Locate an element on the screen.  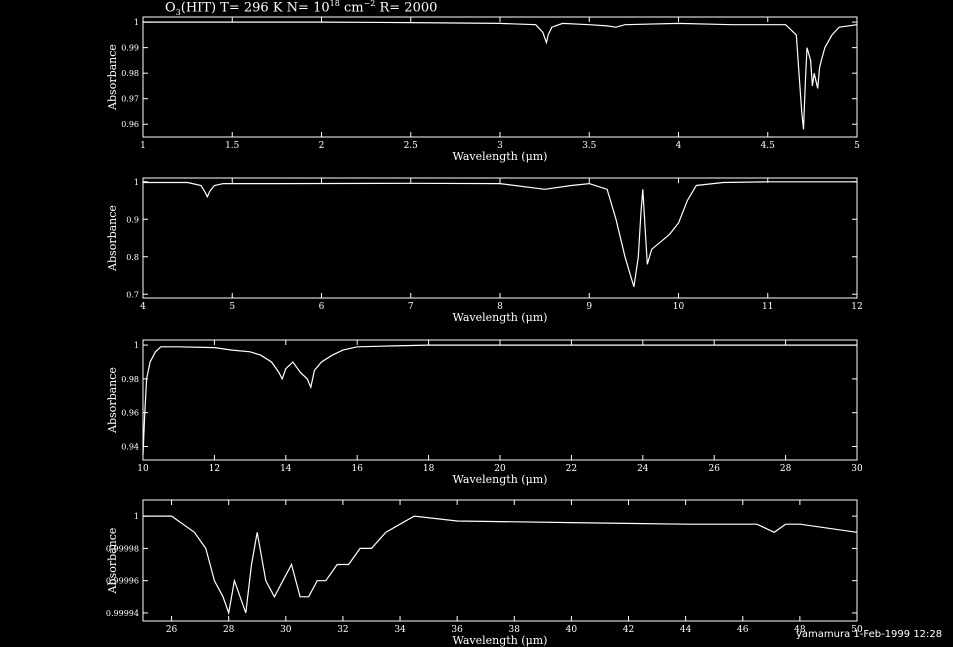
x-tick-label: 18 is located at coordinates (429, 469).